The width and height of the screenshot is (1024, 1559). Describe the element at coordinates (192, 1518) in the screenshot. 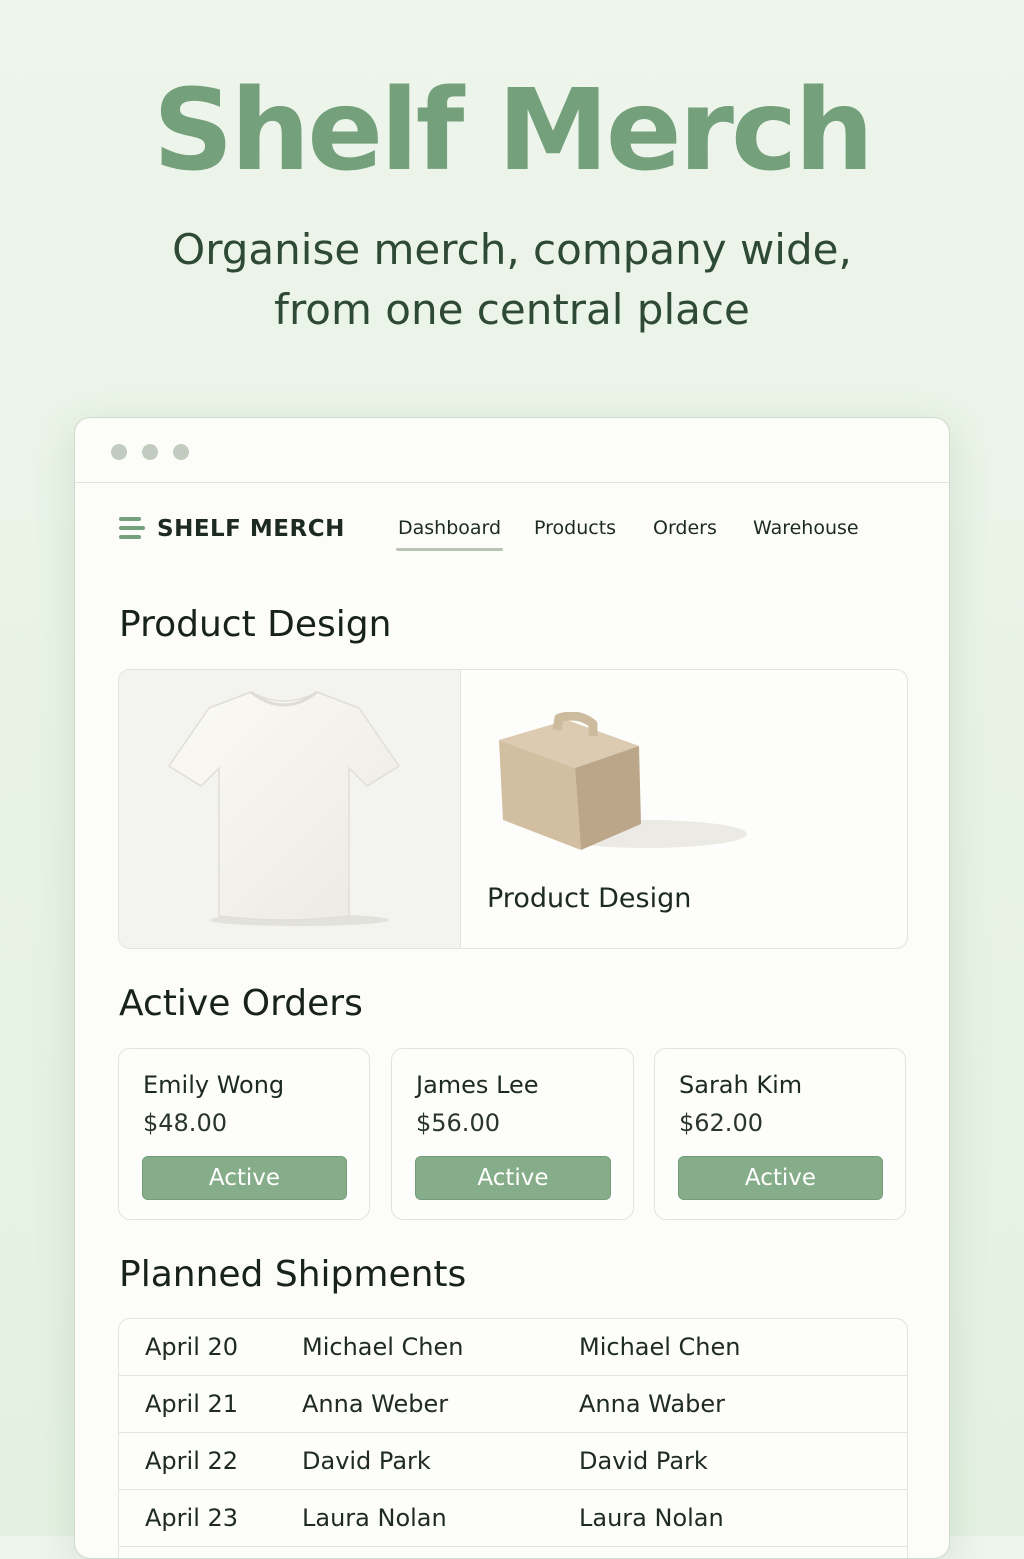

I see `shipment-date: April 23` at that location.